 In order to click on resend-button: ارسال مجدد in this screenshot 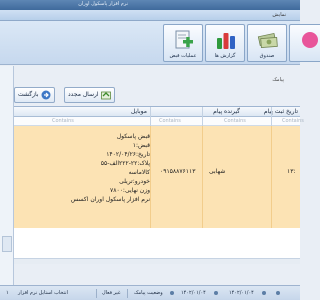, I will do `click(89, 95)`.